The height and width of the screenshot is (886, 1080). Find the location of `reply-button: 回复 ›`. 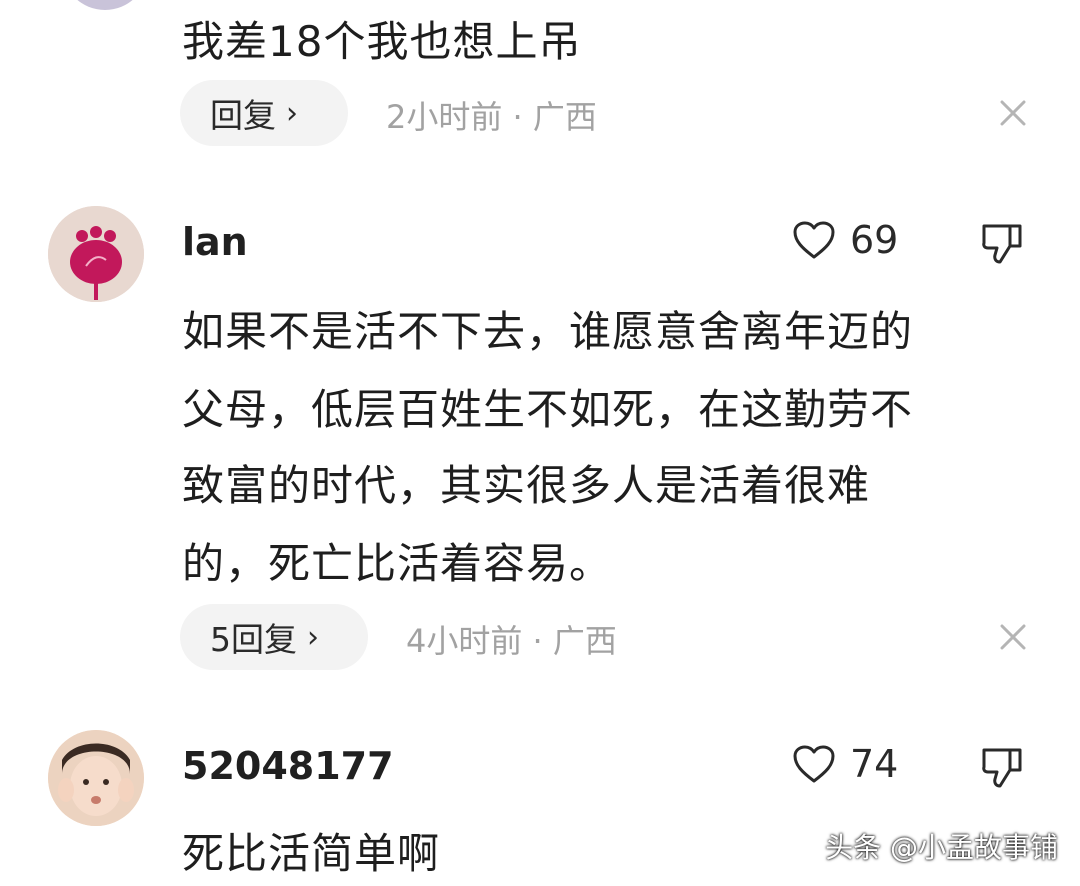

reply-button: 回复 › is located at coordinates (264, 113).